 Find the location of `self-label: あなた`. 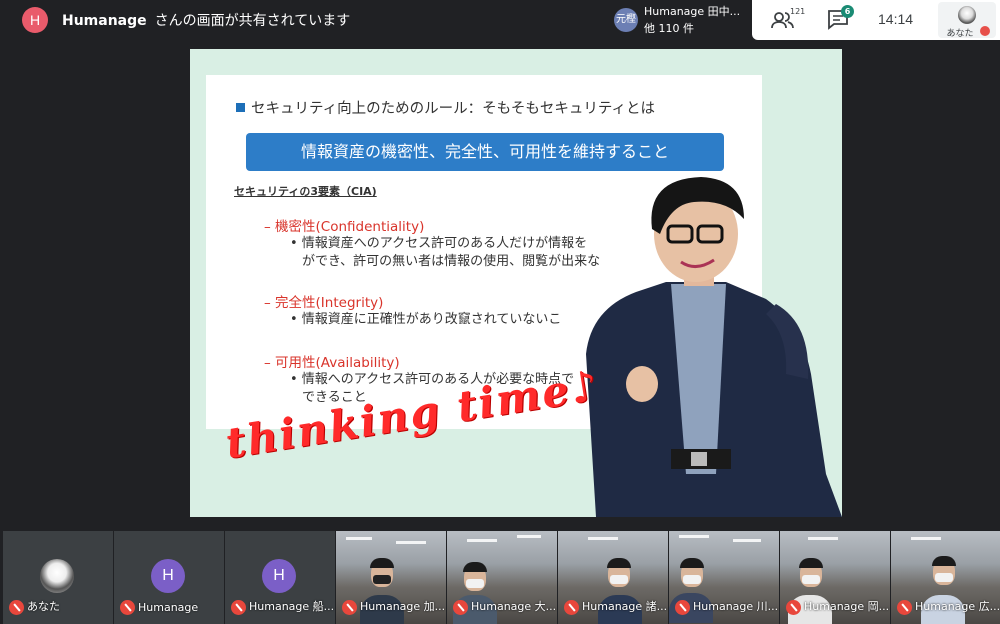

self-label: あなた is located at coordinates (960, 34).